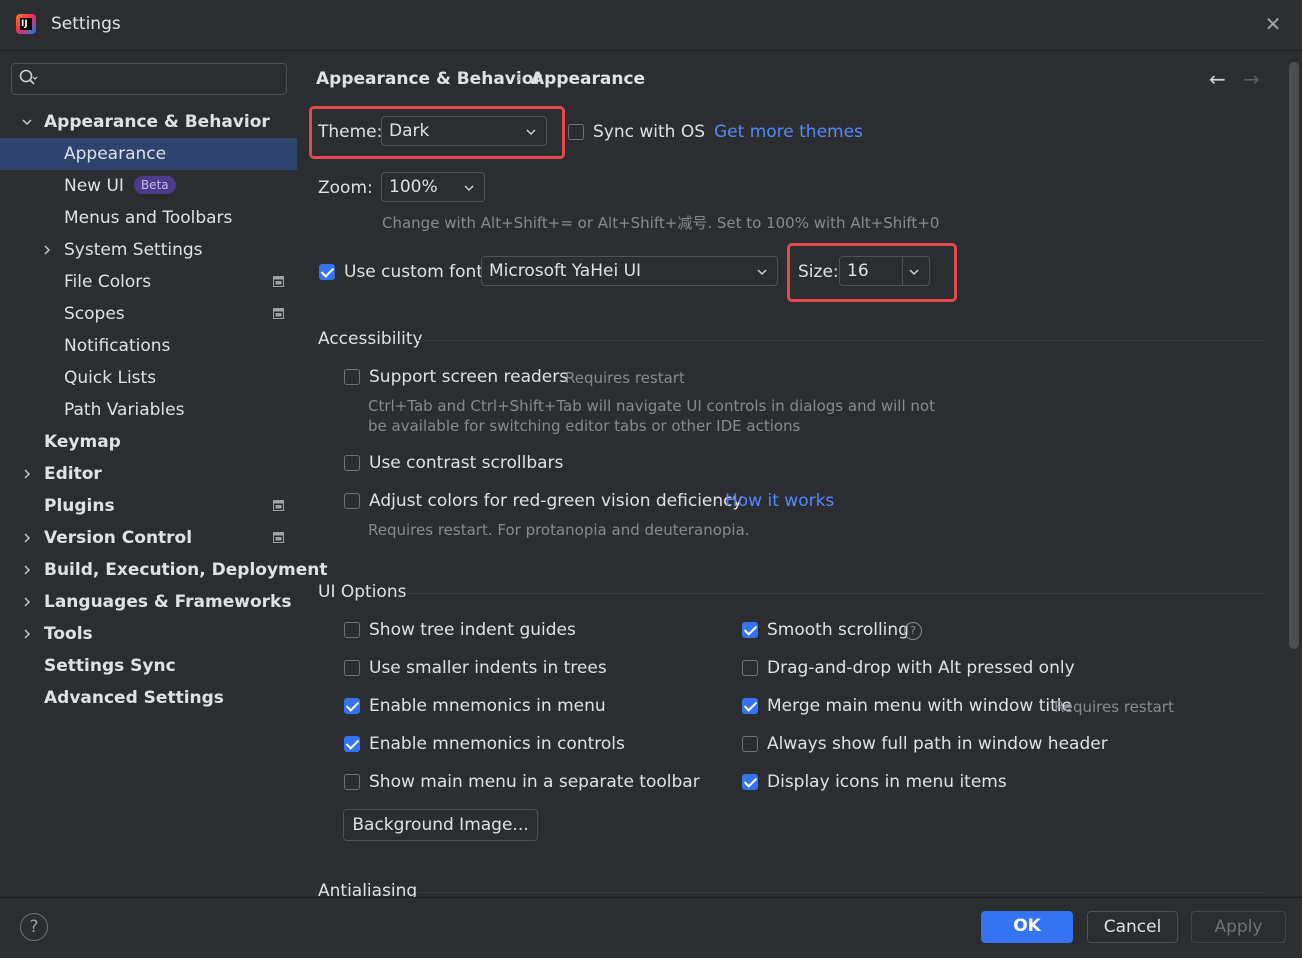  I want to click on close-icon: ✕, so click(1273, 24).